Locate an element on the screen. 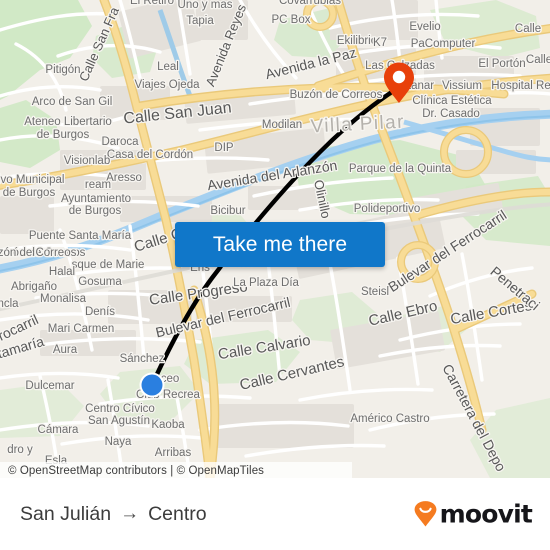  pin-hole is located at coordinates (399, 77).